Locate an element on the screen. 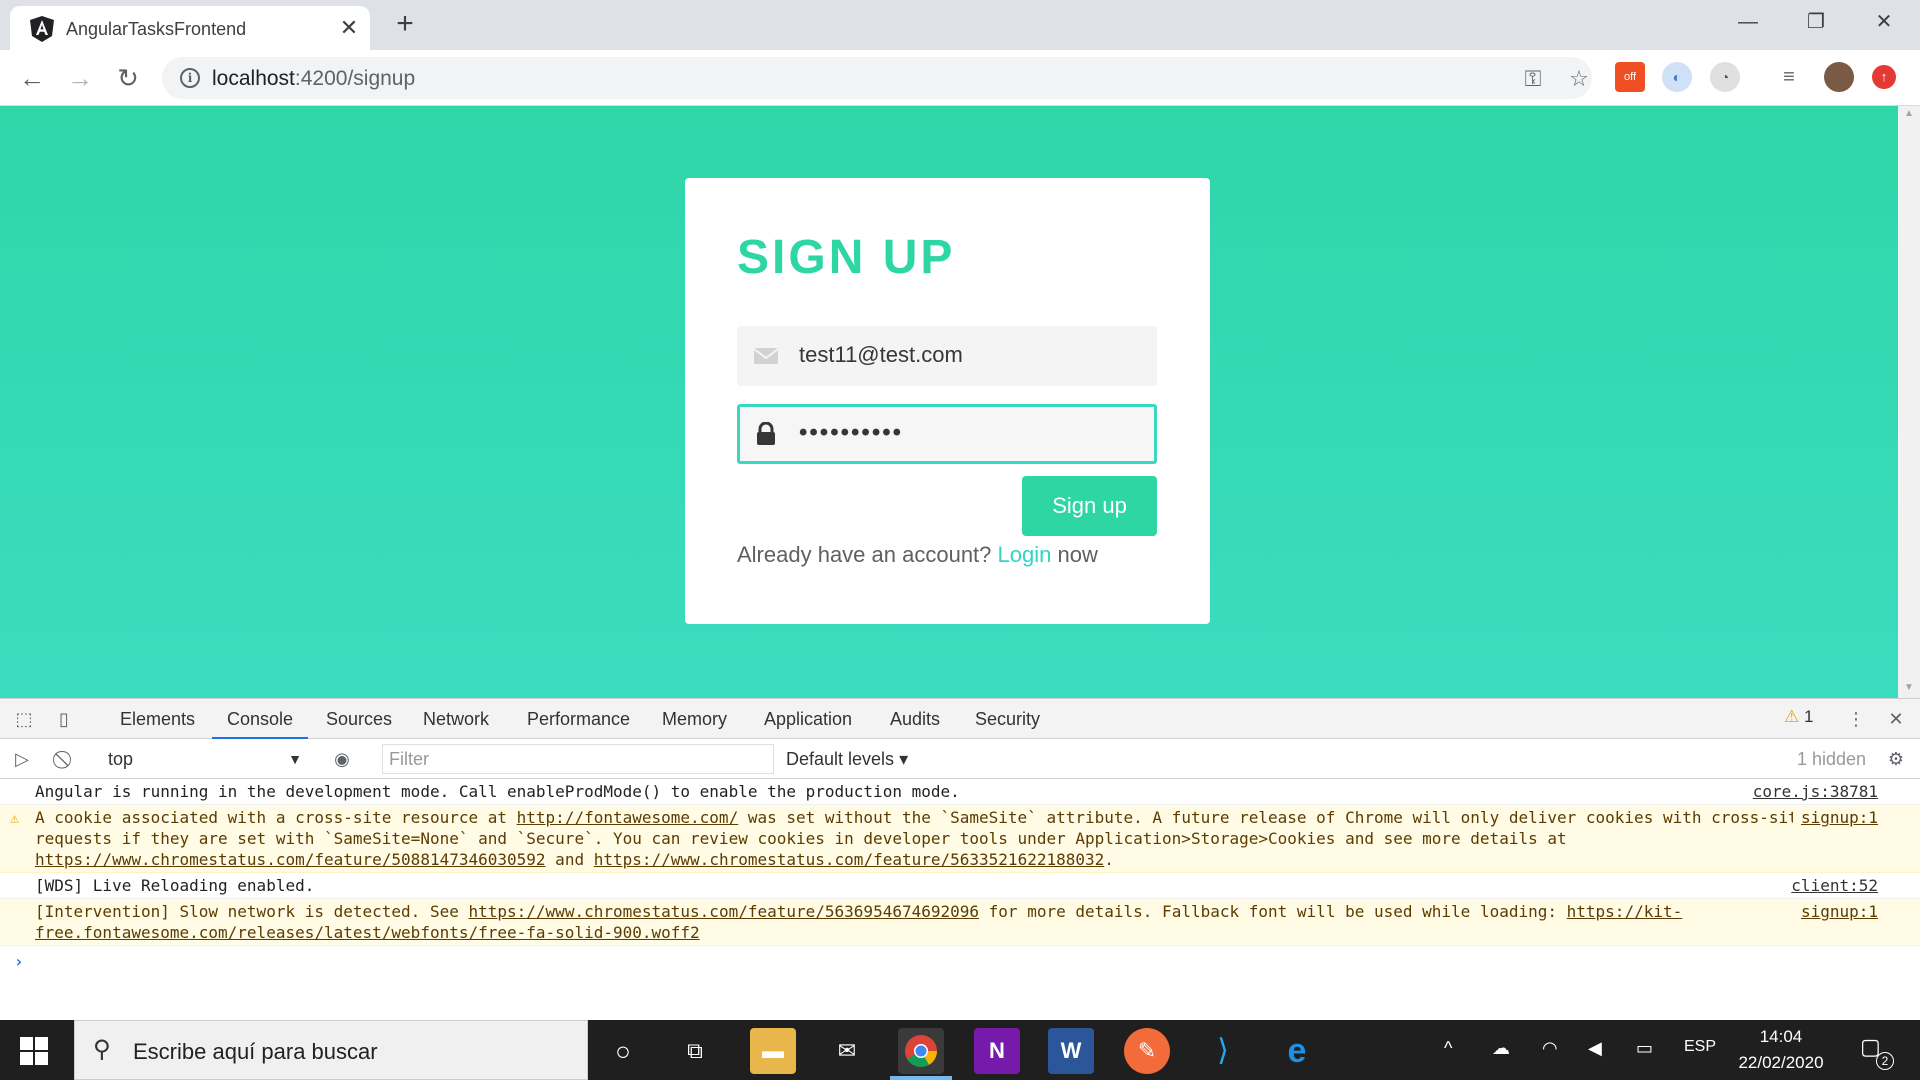 The height and width of the screenshot is (1084, 1920). message-source-link: core.js:38781 is located at coordinates (1811, 791).